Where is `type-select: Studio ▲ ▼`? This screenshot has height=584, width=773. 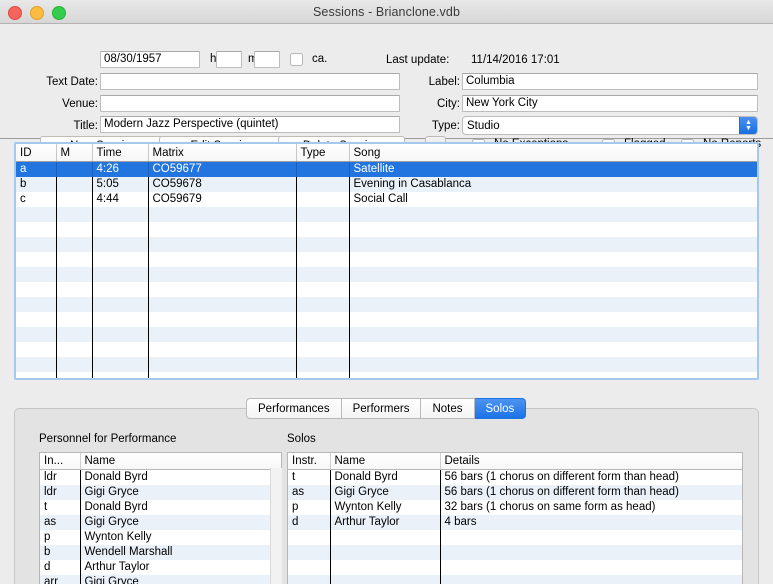
type-select: Studio ▲ ▼ is located at coordinates (610, 125).